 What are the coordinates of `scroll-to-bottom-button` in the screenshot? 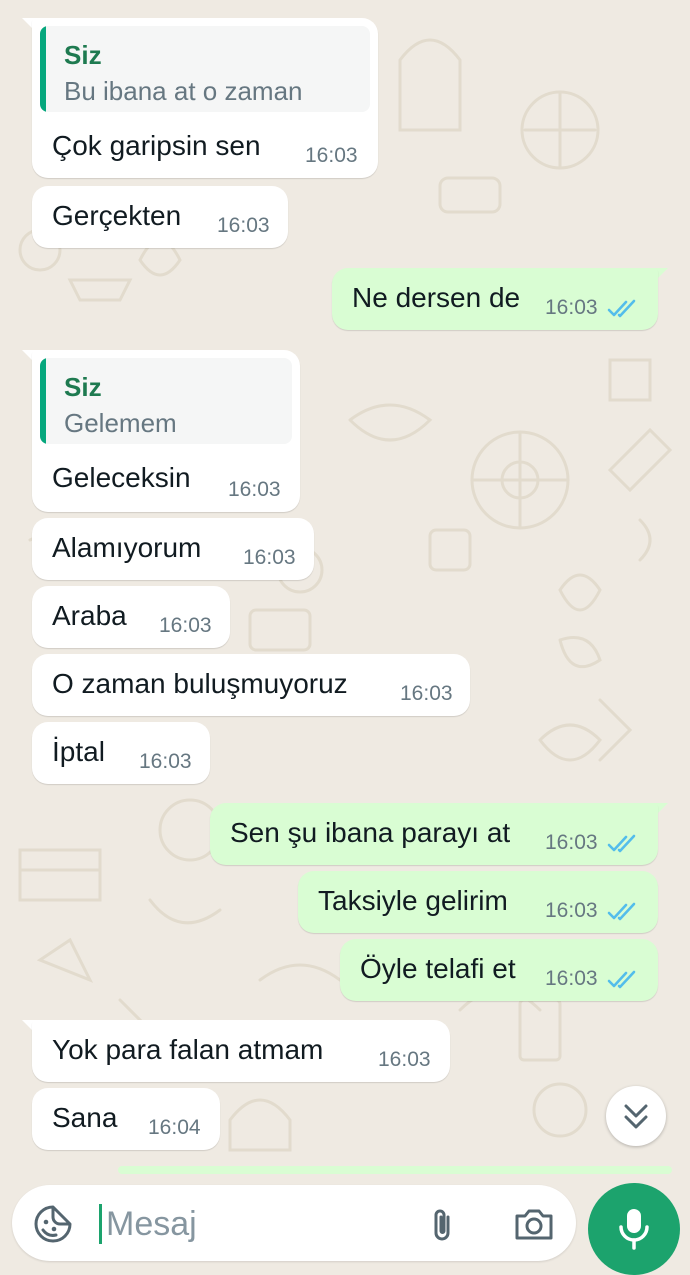 It's located at (636, 1116).